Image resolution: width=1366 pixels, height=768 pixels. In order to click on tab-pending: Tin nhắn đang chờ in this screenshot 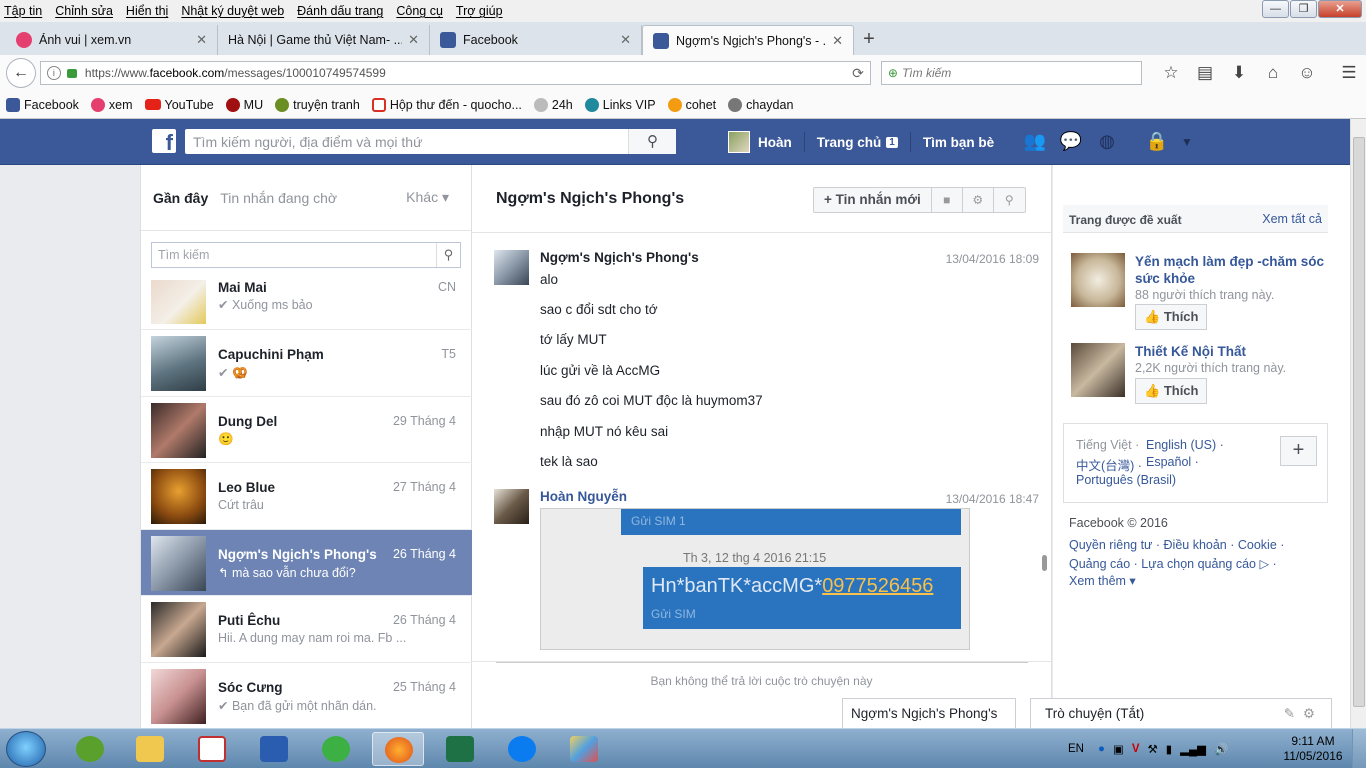, I will do `click(278, 198)`.